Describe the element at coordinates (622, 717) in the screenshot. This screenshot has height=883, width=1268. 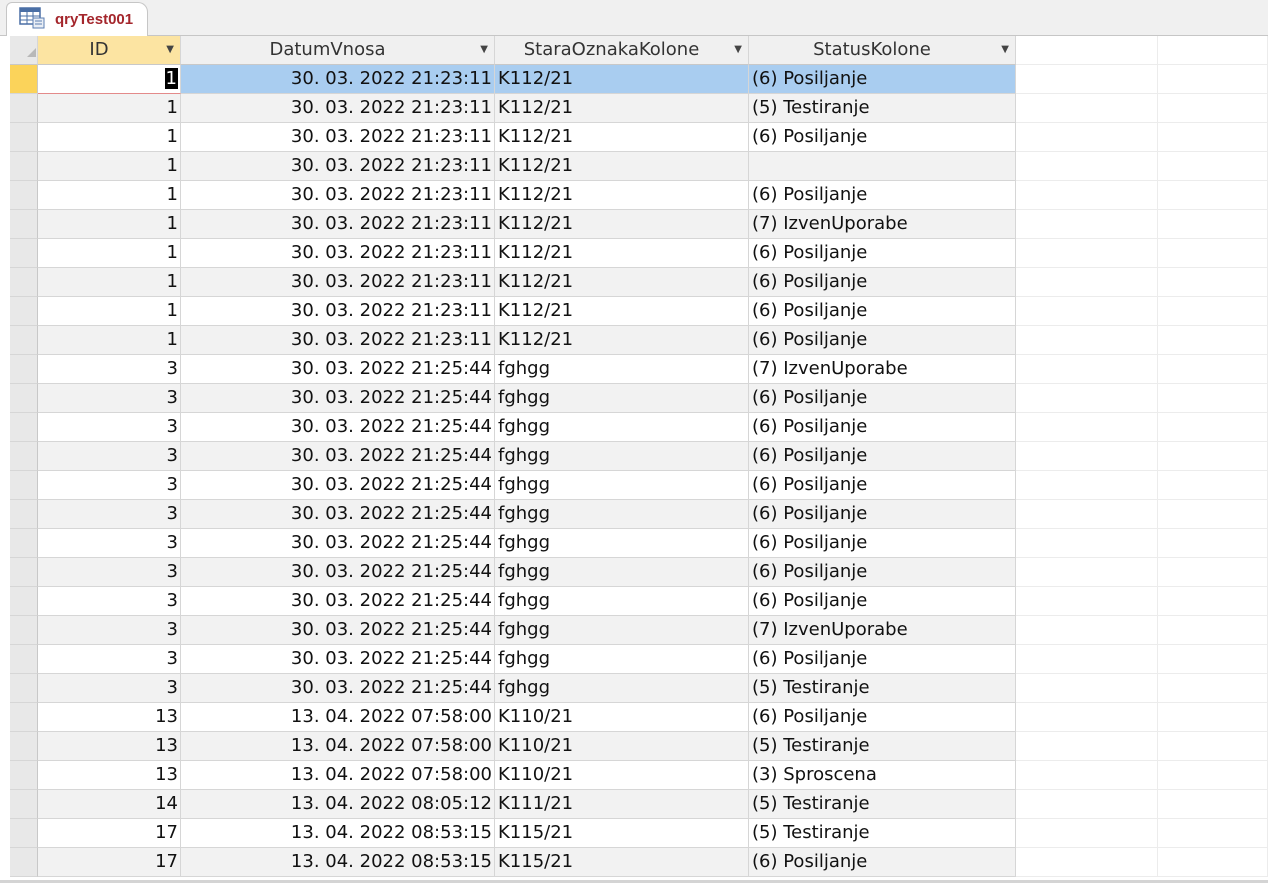
I see `cell-staraoznakakolone: K110/21` at that location.